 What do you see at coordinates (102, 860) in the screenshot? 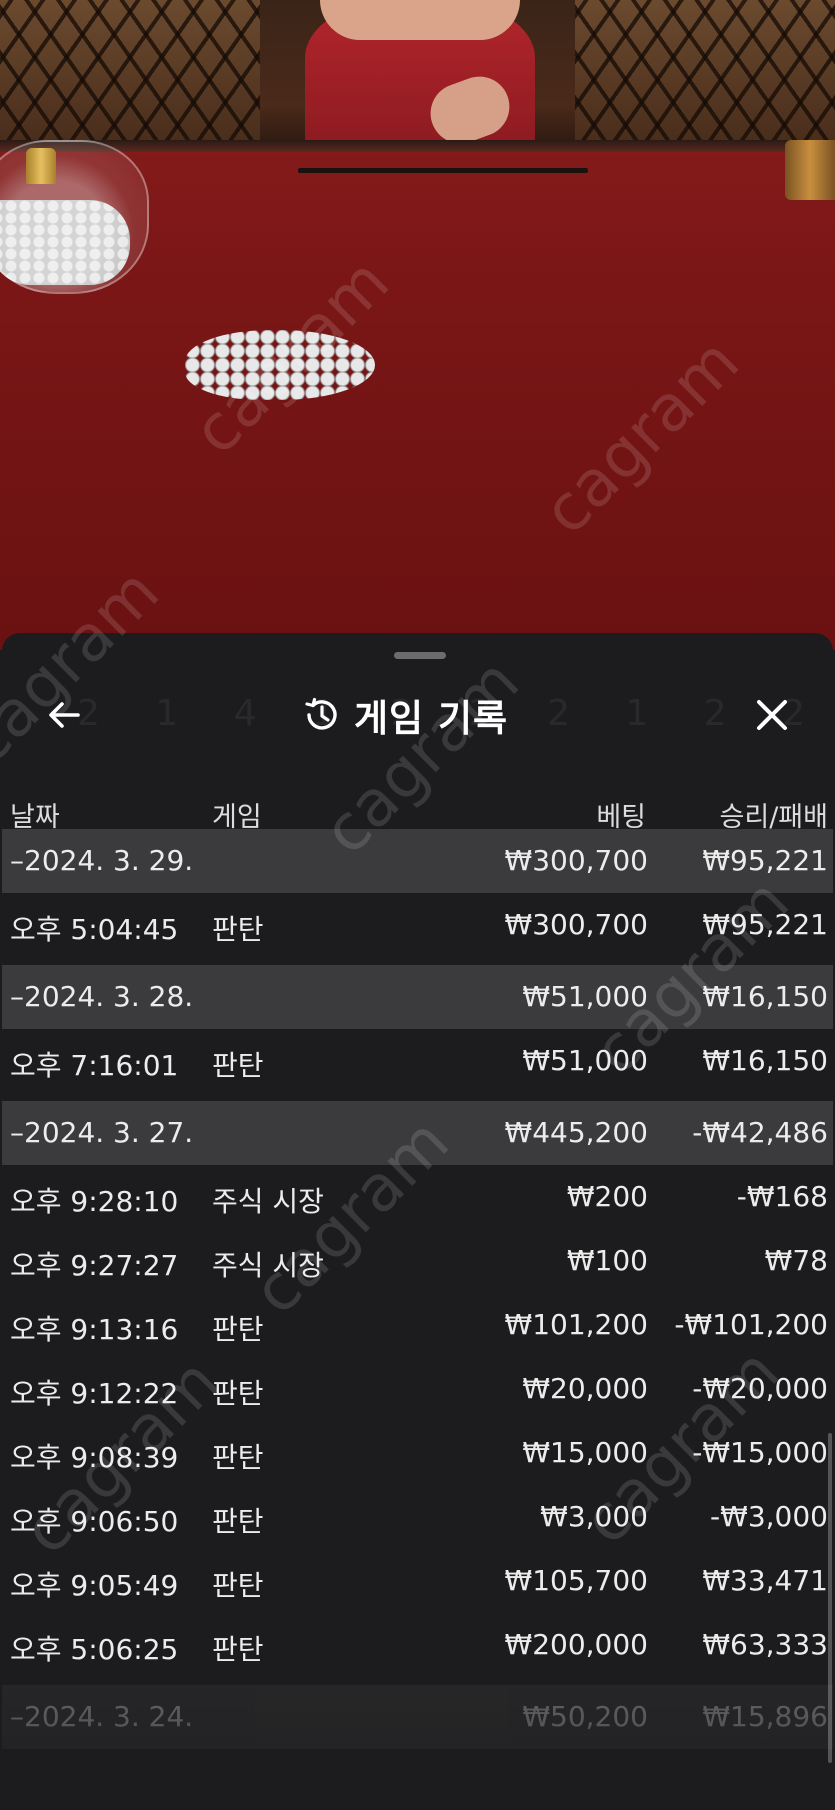
I see `group-date: –2024. 3. 29.` at bounding box center [102, 860].